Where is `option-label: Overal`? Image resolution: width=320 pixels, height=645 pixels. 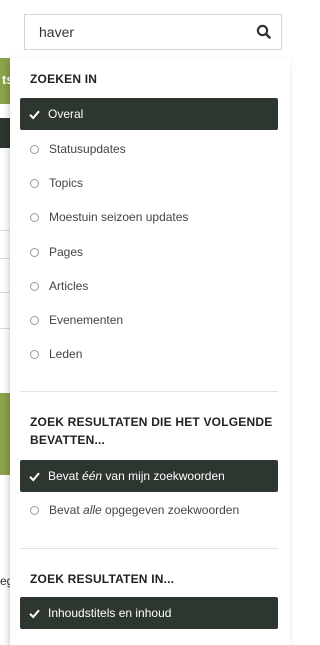 option-label: Overal is located at coordinates (66, 114).